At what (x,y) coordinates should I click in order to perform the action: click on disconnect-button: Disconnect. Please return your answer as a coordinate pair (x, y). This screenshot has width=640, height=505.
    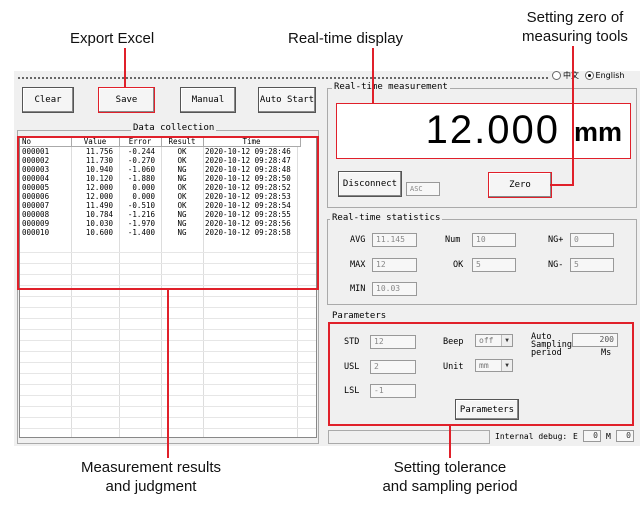
    Looking at the image, I should click on (370, 184).